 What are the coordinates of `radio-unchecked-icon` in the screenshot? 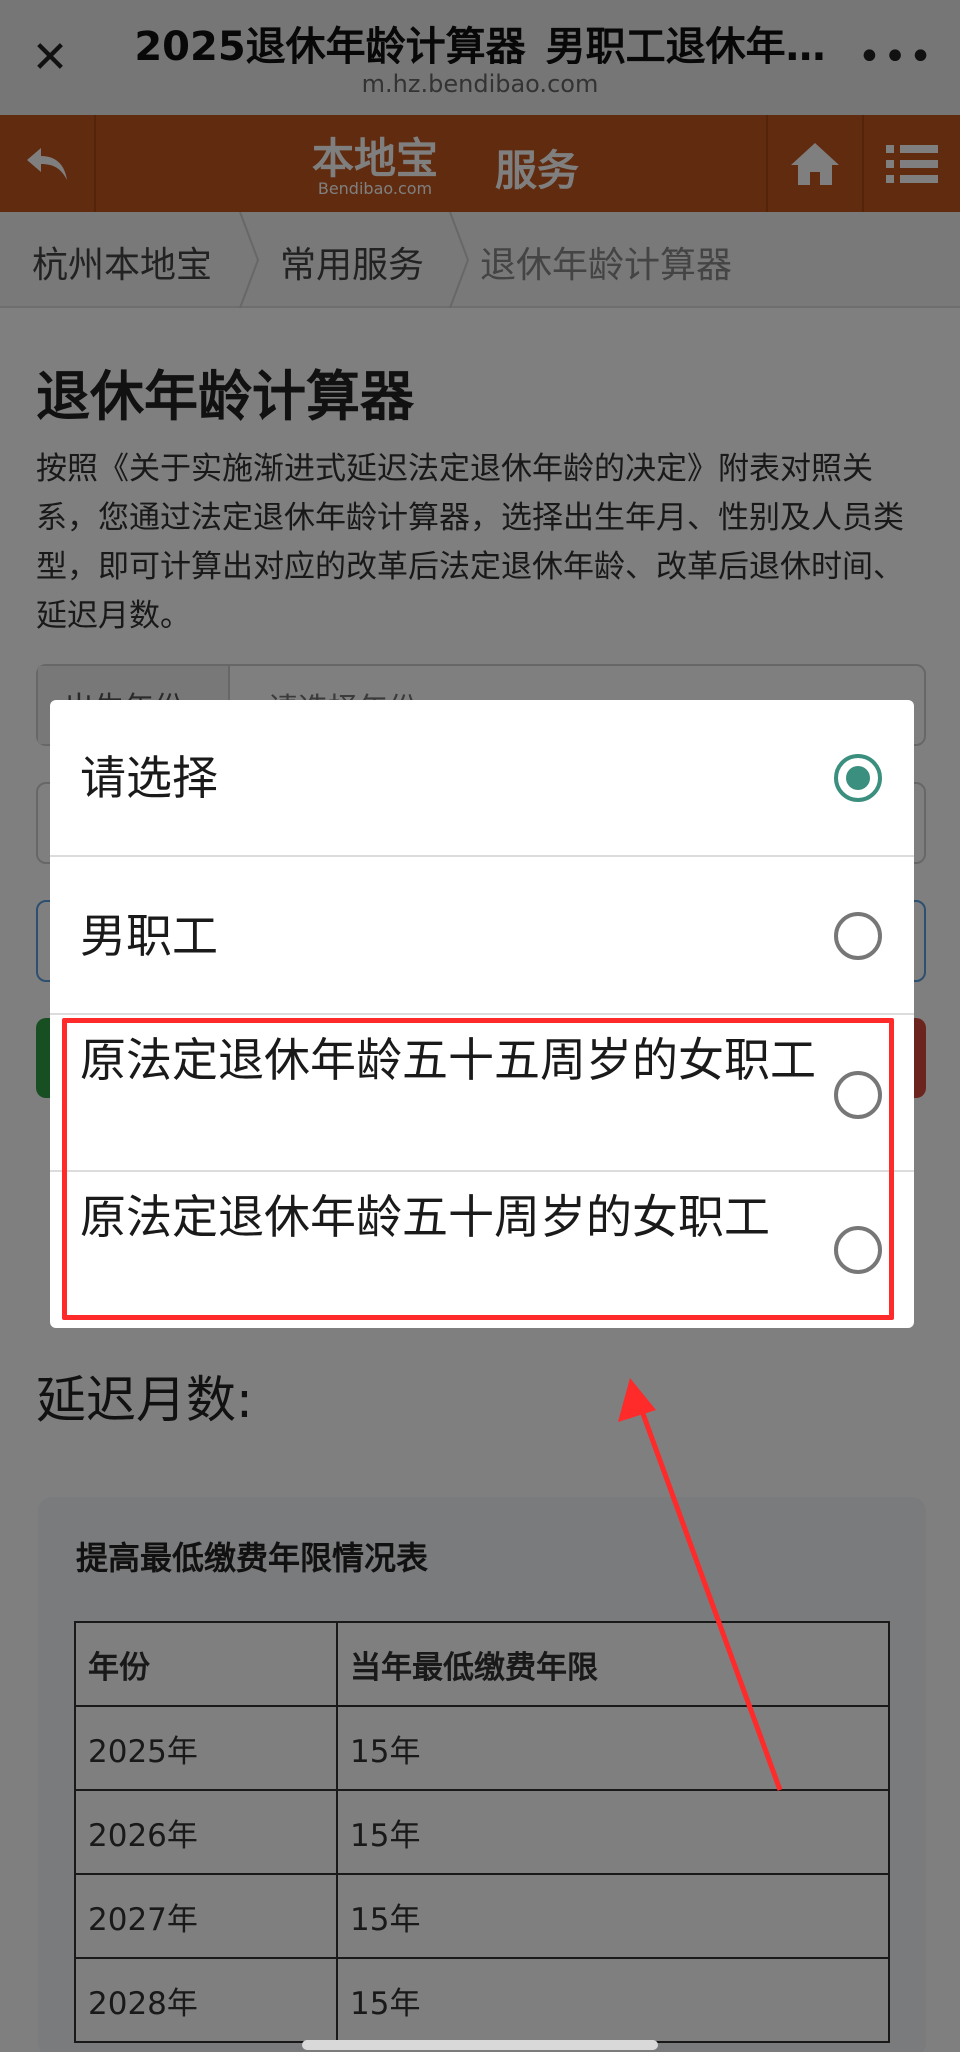 It's located at (858, 936).